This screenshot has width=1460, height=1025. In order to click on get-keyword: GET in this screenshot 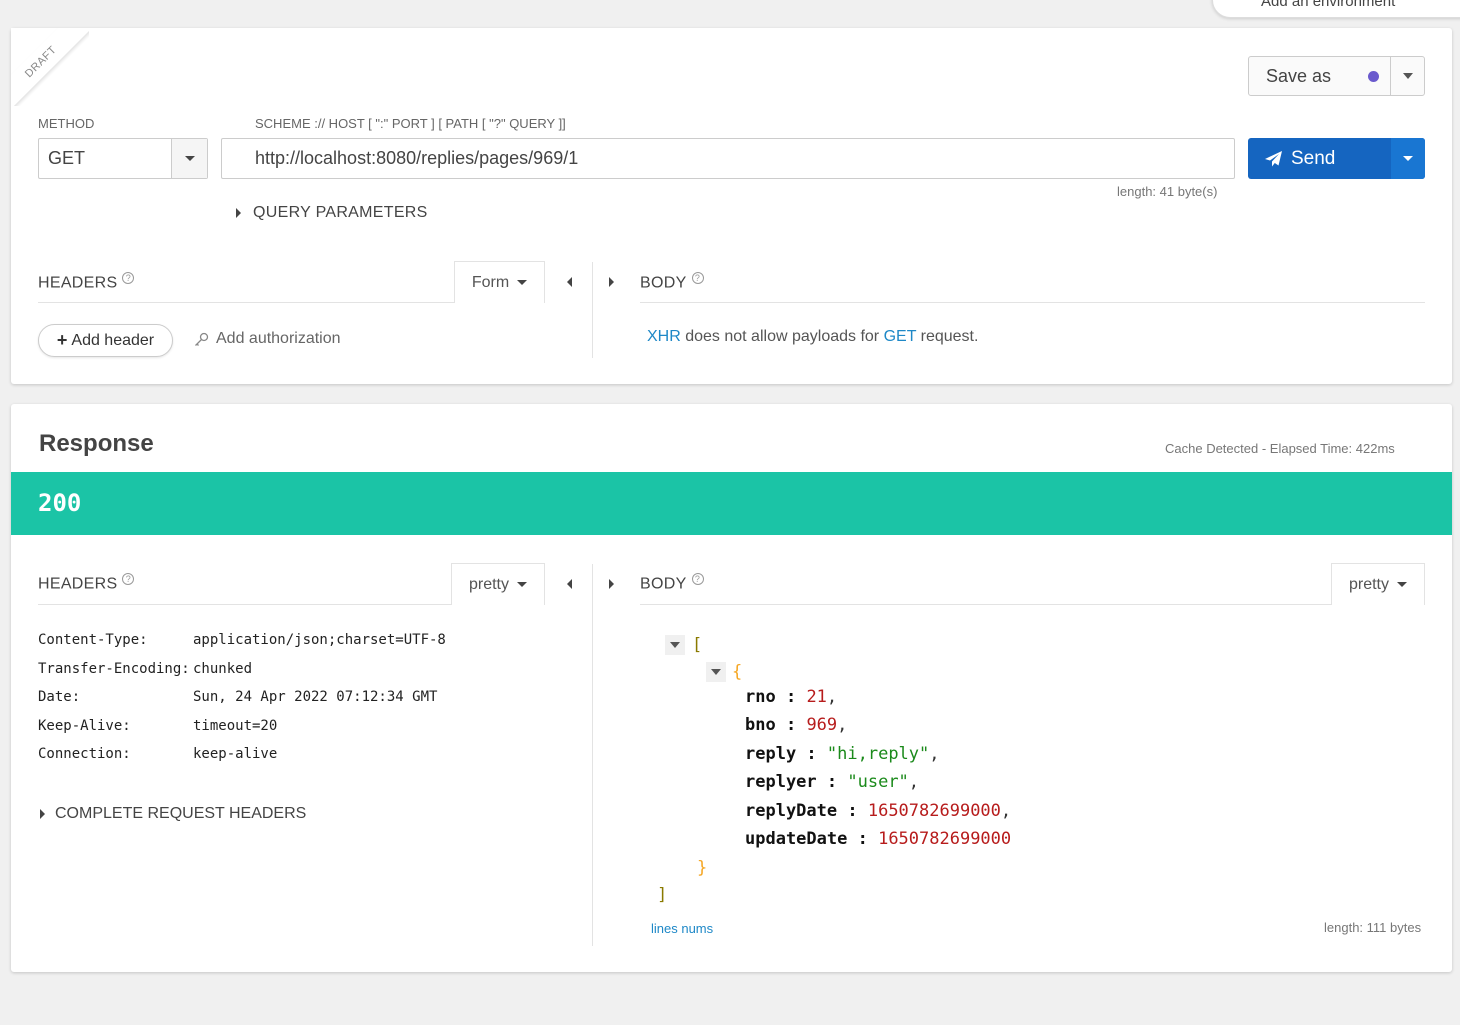, I will do `click(900, 336)`.